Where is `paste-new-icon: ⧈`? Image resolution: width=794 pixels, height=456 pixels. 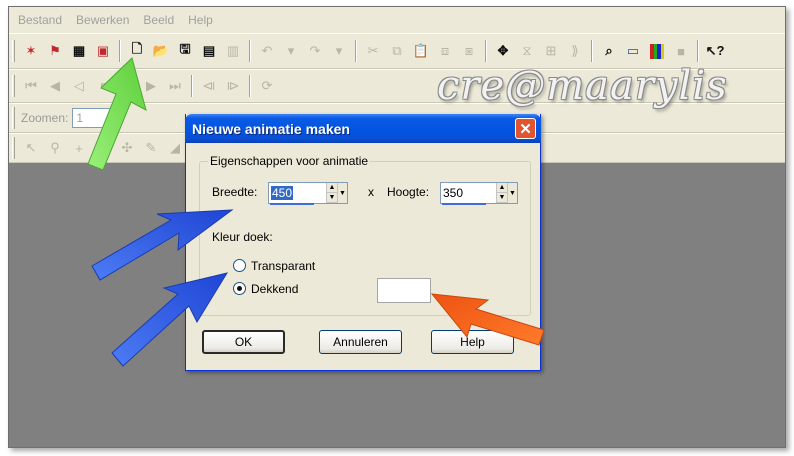
paste-new-icon: ⧈ is located at coordinates (445, 51).